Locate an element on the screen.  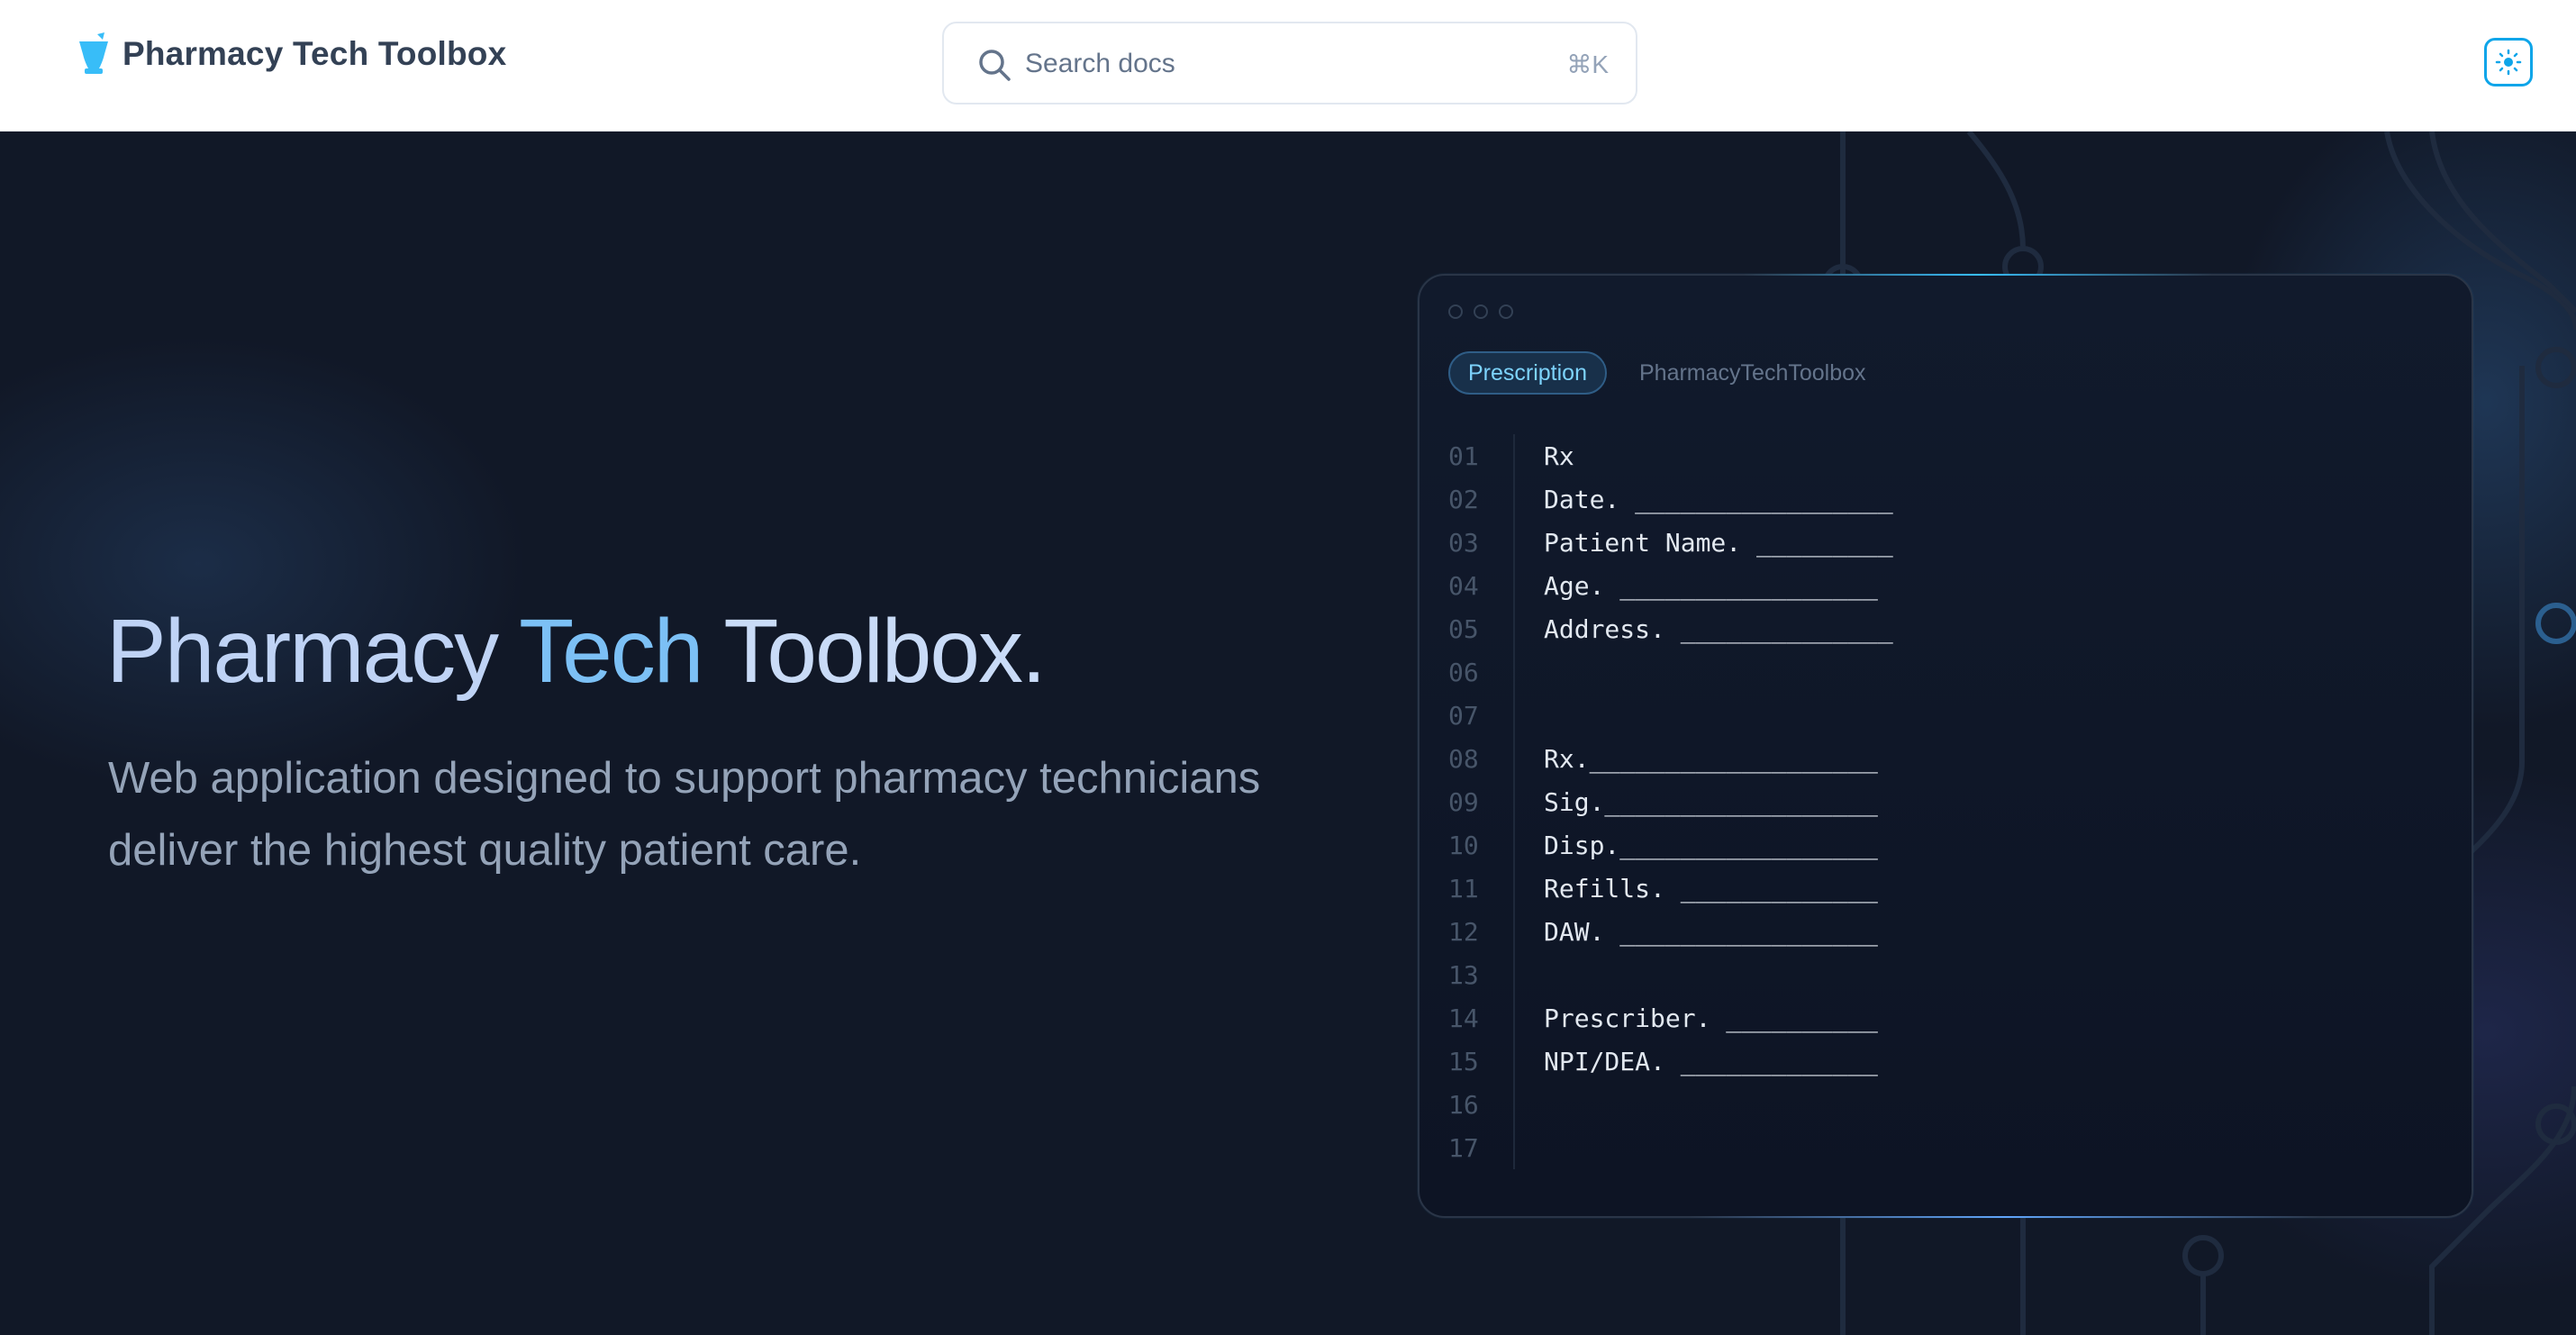
code-line: 11 Refills. _____________ is located at coordinates (1670, 888).